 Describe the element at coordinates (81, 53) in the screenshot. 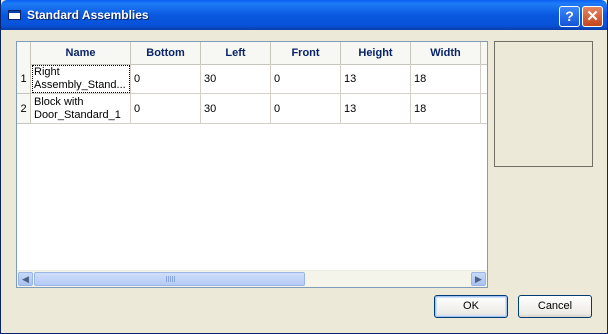

I see `column-header-name: Name` at that location.